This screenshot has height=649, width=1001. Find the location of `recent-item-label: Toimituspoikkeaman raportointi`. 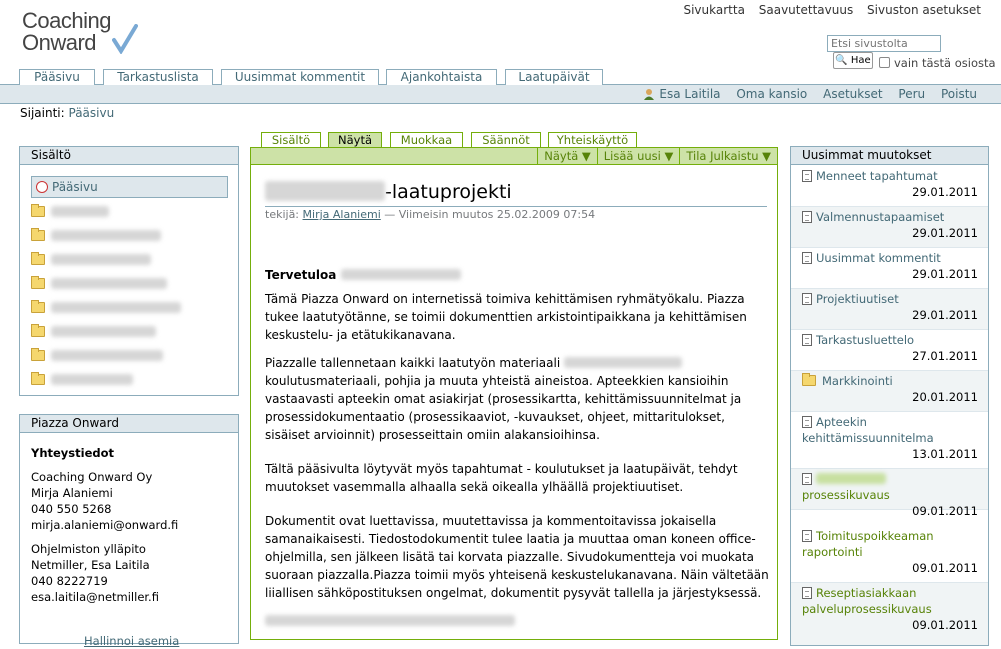

recent-item-label: Toimituspoikkeaman raportointi is located at coordinates (868, 544).